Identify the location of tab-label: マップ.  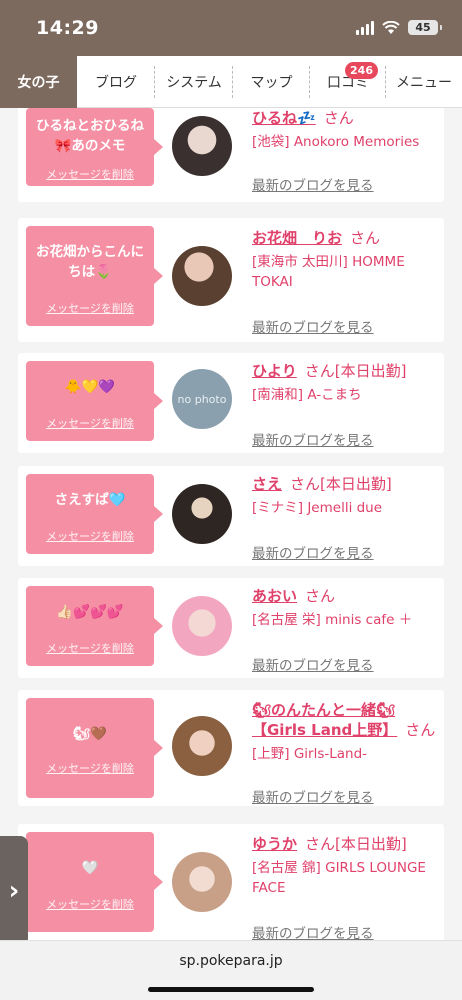
(271, 83).